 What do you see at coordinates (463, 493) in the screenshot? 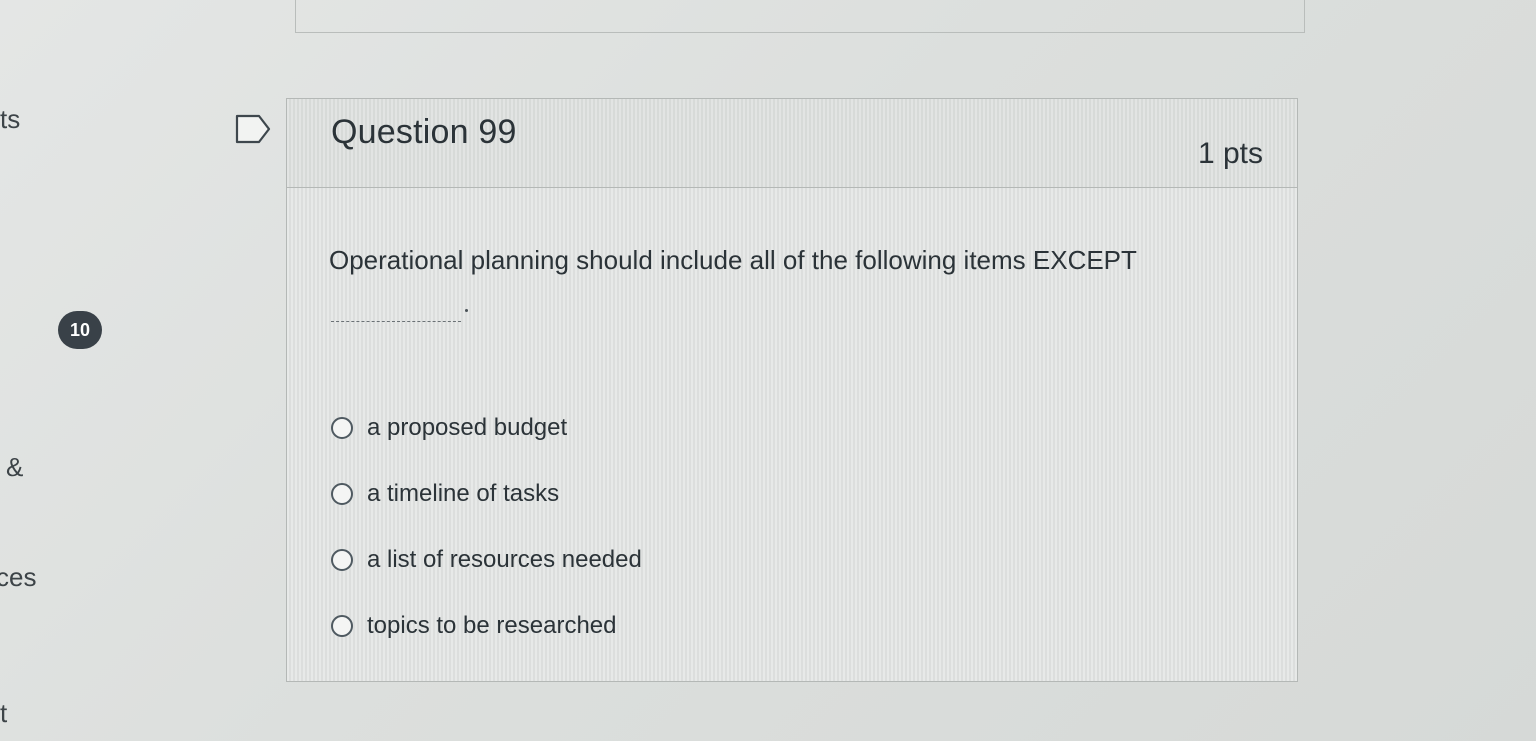
I see `answer-label: a timeline of tasks` at bounding box center [463, 493].